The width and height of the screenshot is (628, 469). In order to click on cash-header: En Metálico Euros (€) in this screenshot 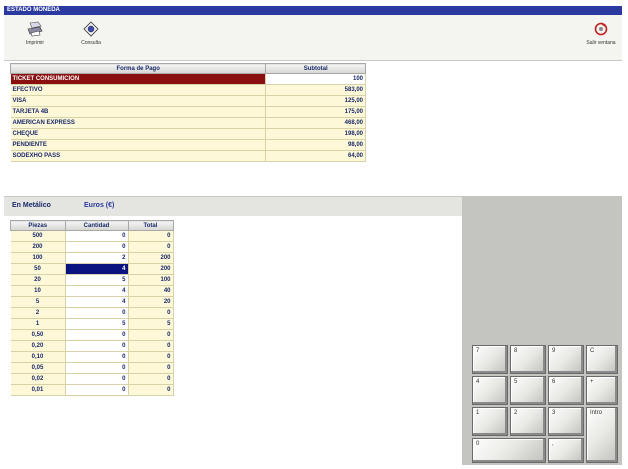, I will do `click(233, 206)`.